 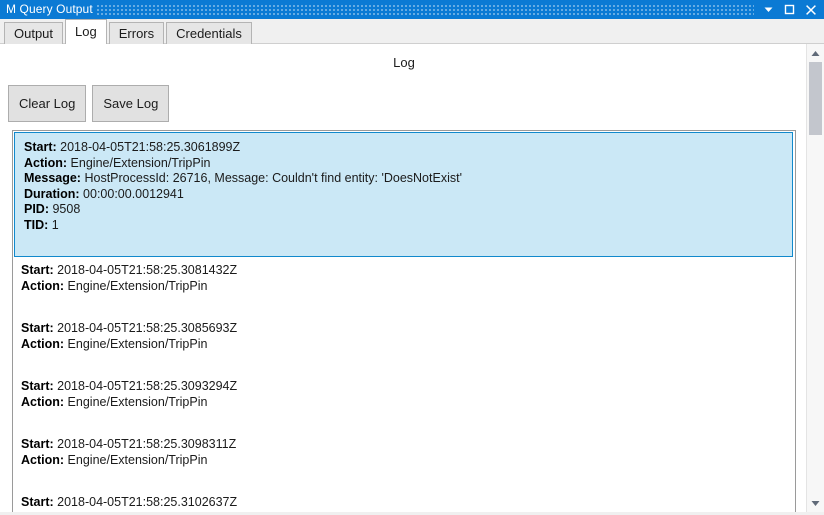 What do you see at coordinates (147, 502) in the screenshot?
I see `log-field-value: 2018-04-05T21:58:25.3102637Z` at bounding box center [147, 502].